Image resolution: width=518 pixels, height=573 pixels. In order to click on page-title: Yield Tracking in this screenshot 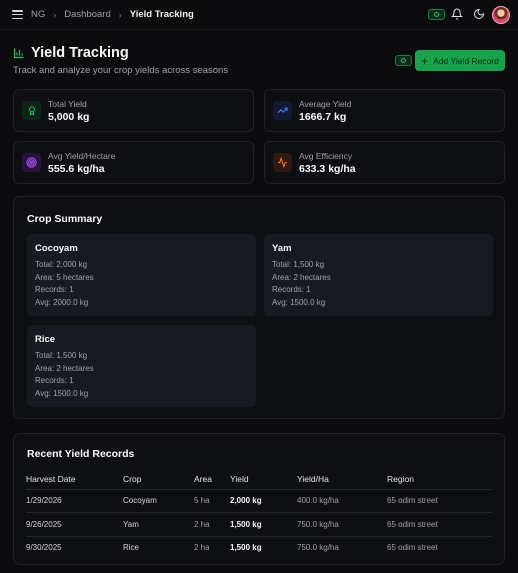, I will do `click(80, 53)`.